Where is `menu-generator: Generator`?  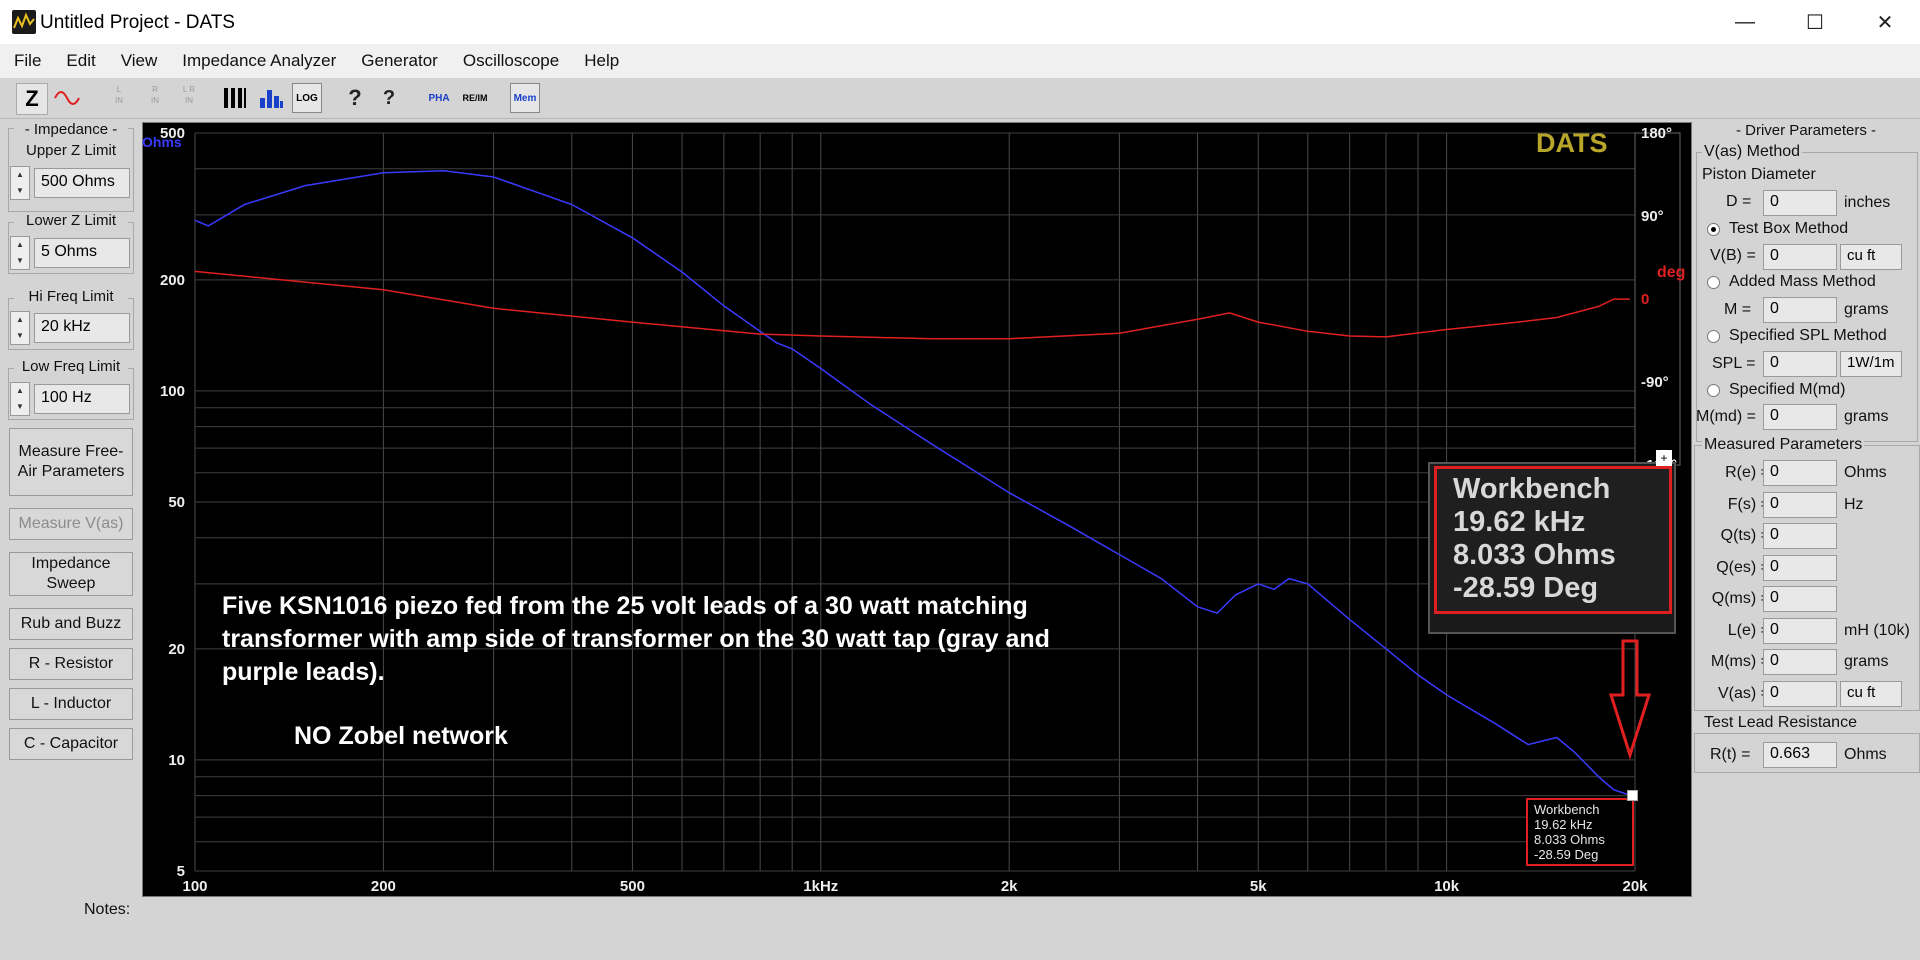 menu-generator: Generator is located at coordinates (398, 61).